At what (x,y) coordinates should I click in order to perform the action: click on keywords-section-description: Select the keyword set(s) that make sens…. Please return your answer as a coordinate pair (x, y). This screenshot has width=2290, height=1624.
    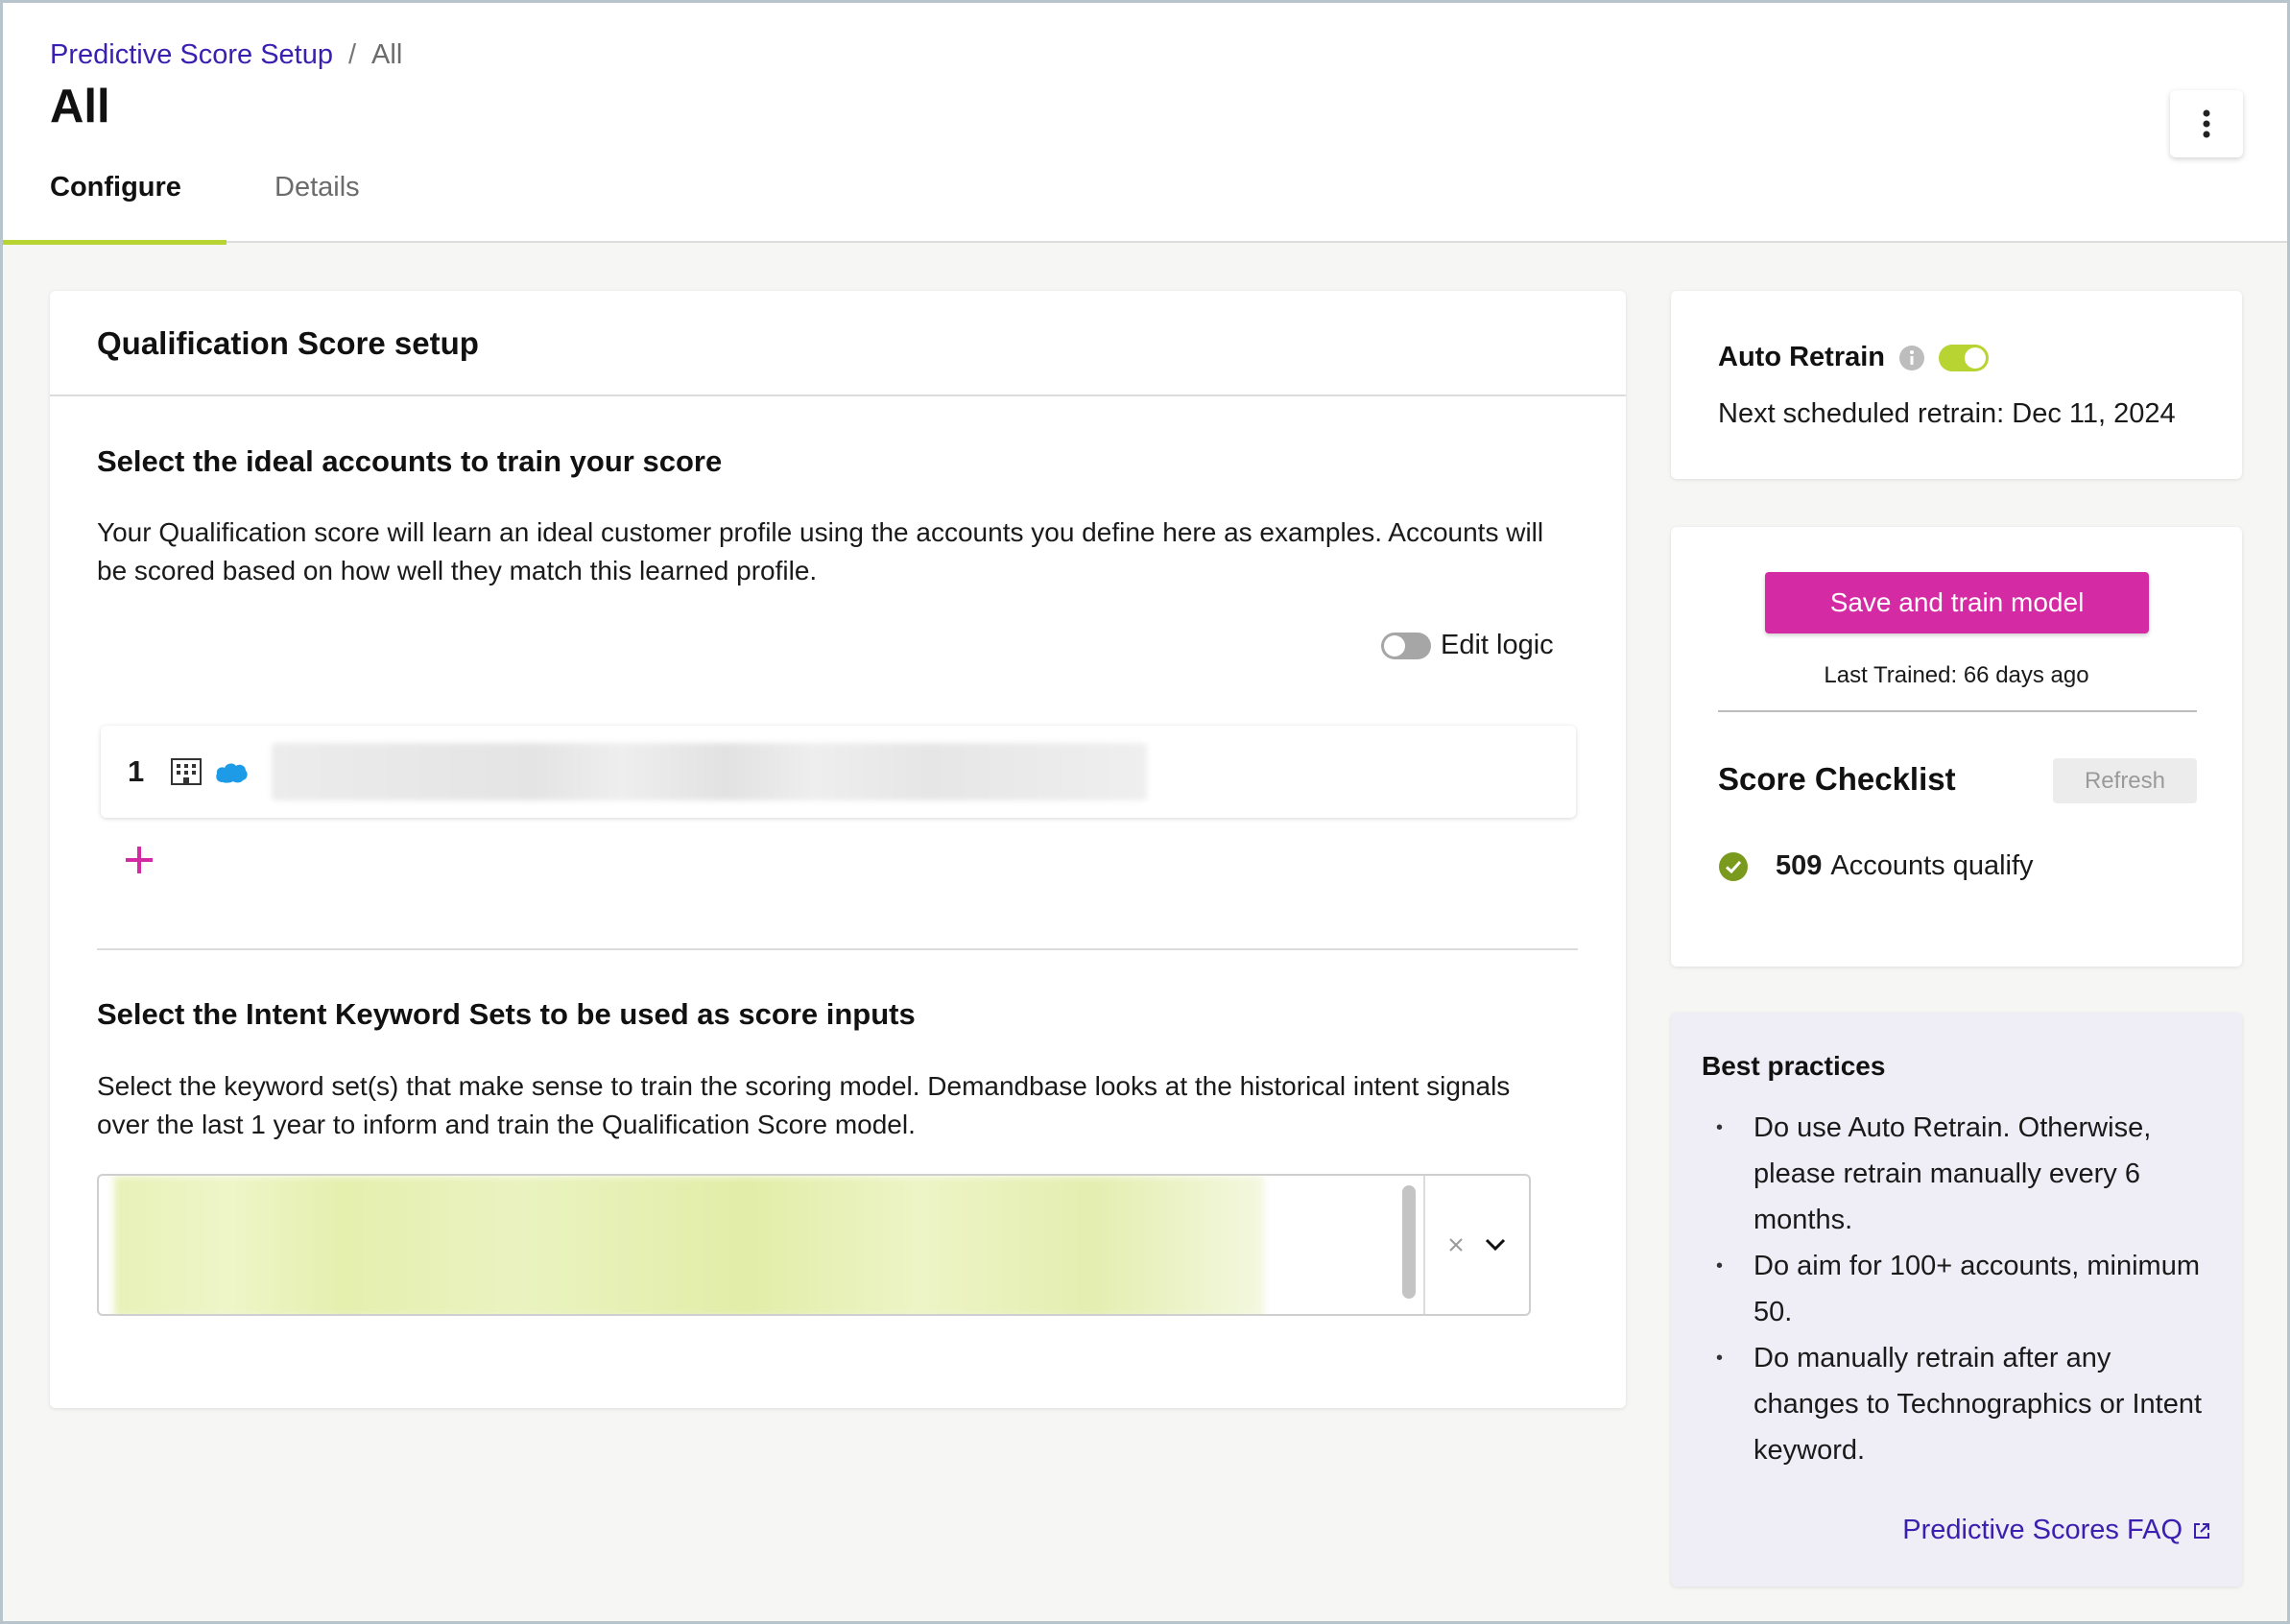
    Looking at the image, I should click on (804, 1105).